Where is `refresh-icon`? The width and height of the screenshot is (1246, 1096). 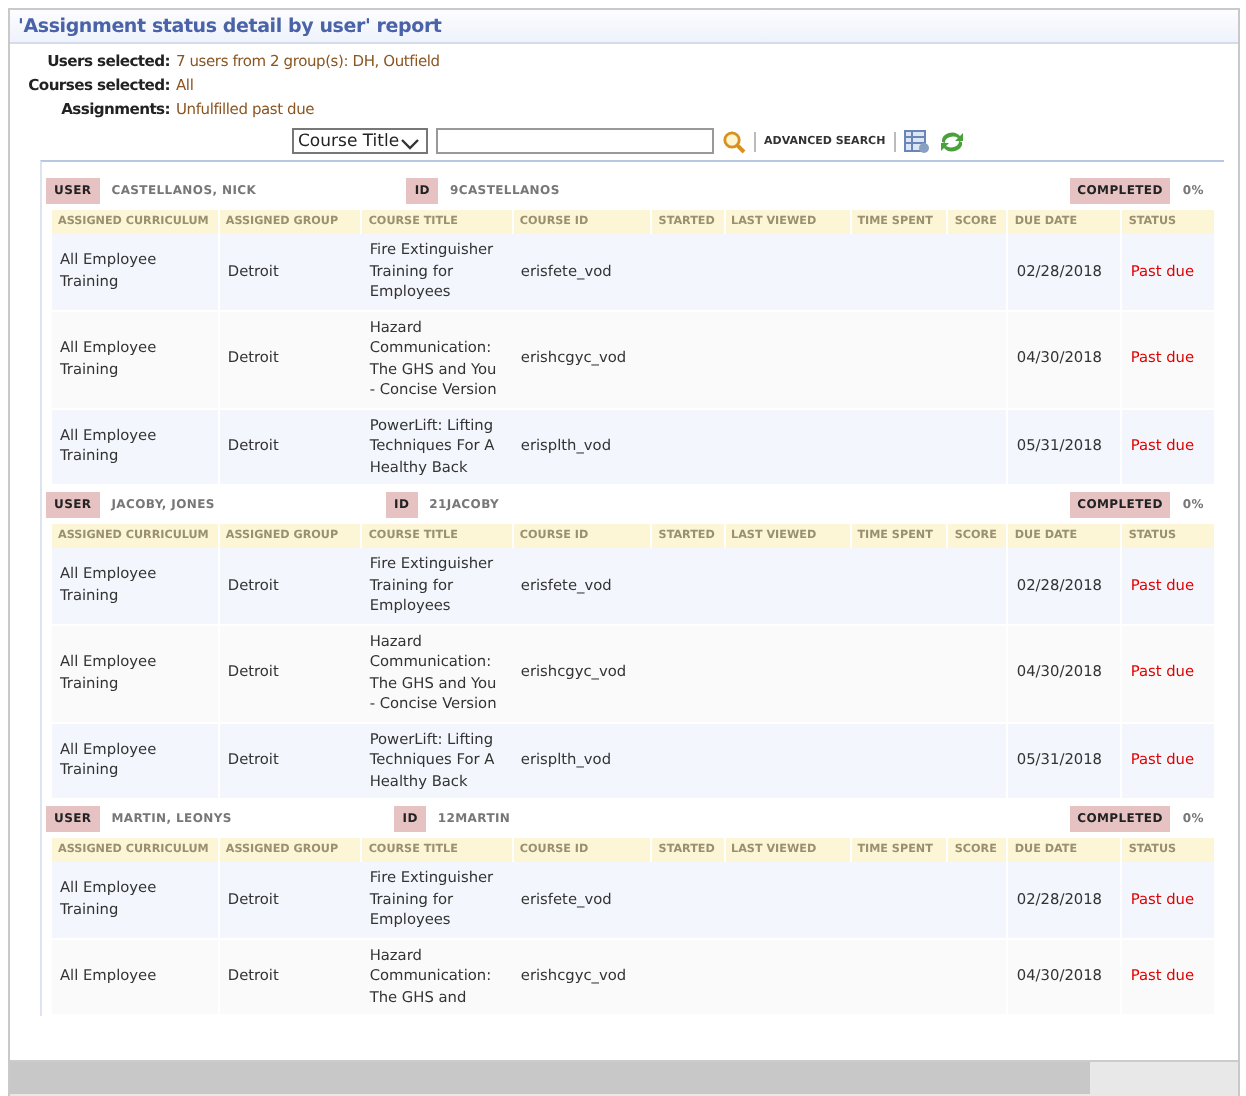 refresh-icon is located at coordinates (951, 141).